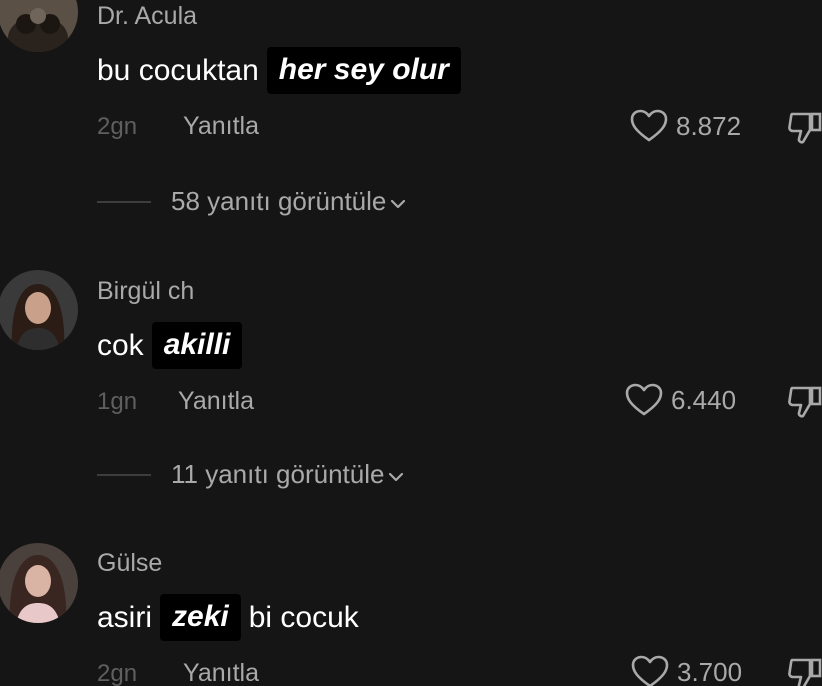 This screenshot has height=686, width=822. I want to click on view-replies-label: 11 yanıtı görüntüle, so click(278, 474).